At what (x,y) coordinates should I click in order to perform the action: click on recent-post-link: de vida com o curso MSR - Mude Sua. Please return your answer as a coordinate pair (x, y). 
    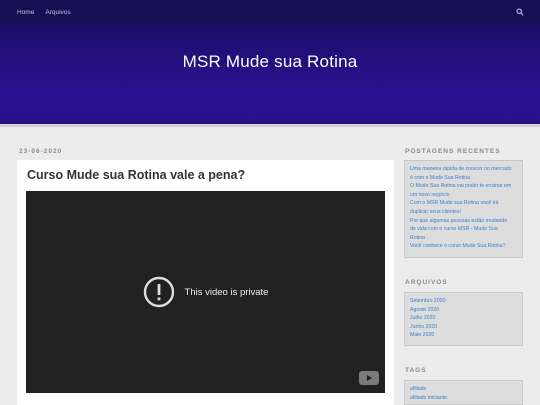
    Looking at the image, I should click on (463, 229).